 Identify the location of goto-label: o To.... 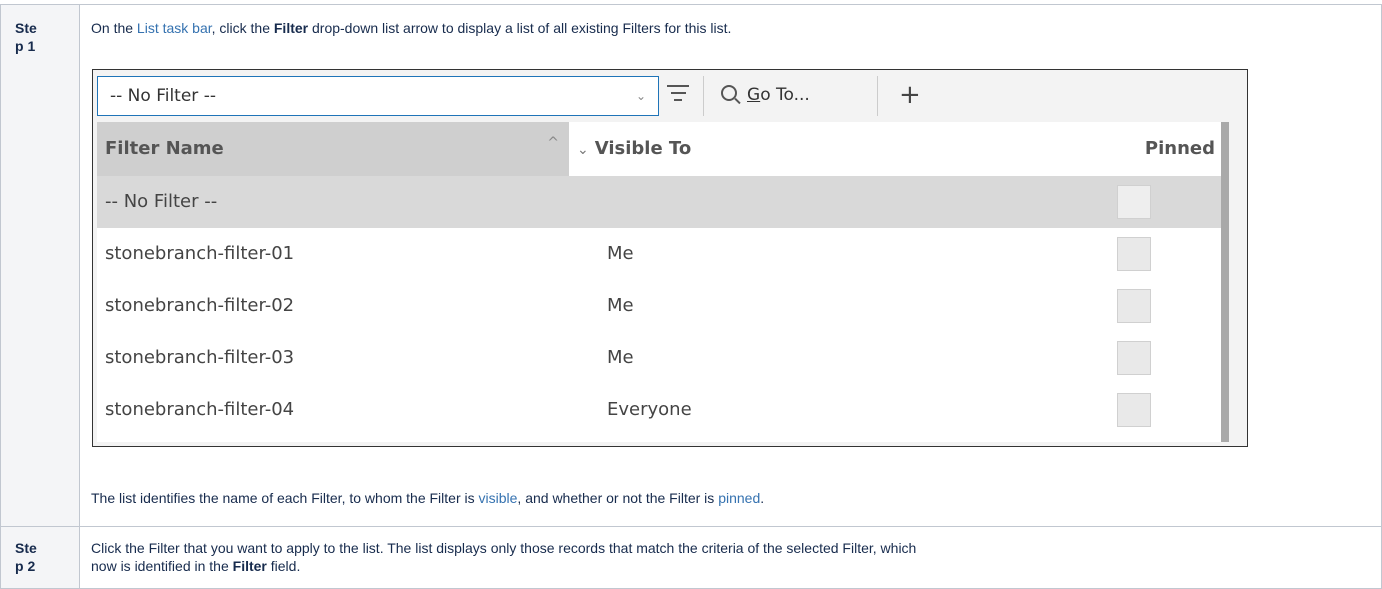
(785, 95).